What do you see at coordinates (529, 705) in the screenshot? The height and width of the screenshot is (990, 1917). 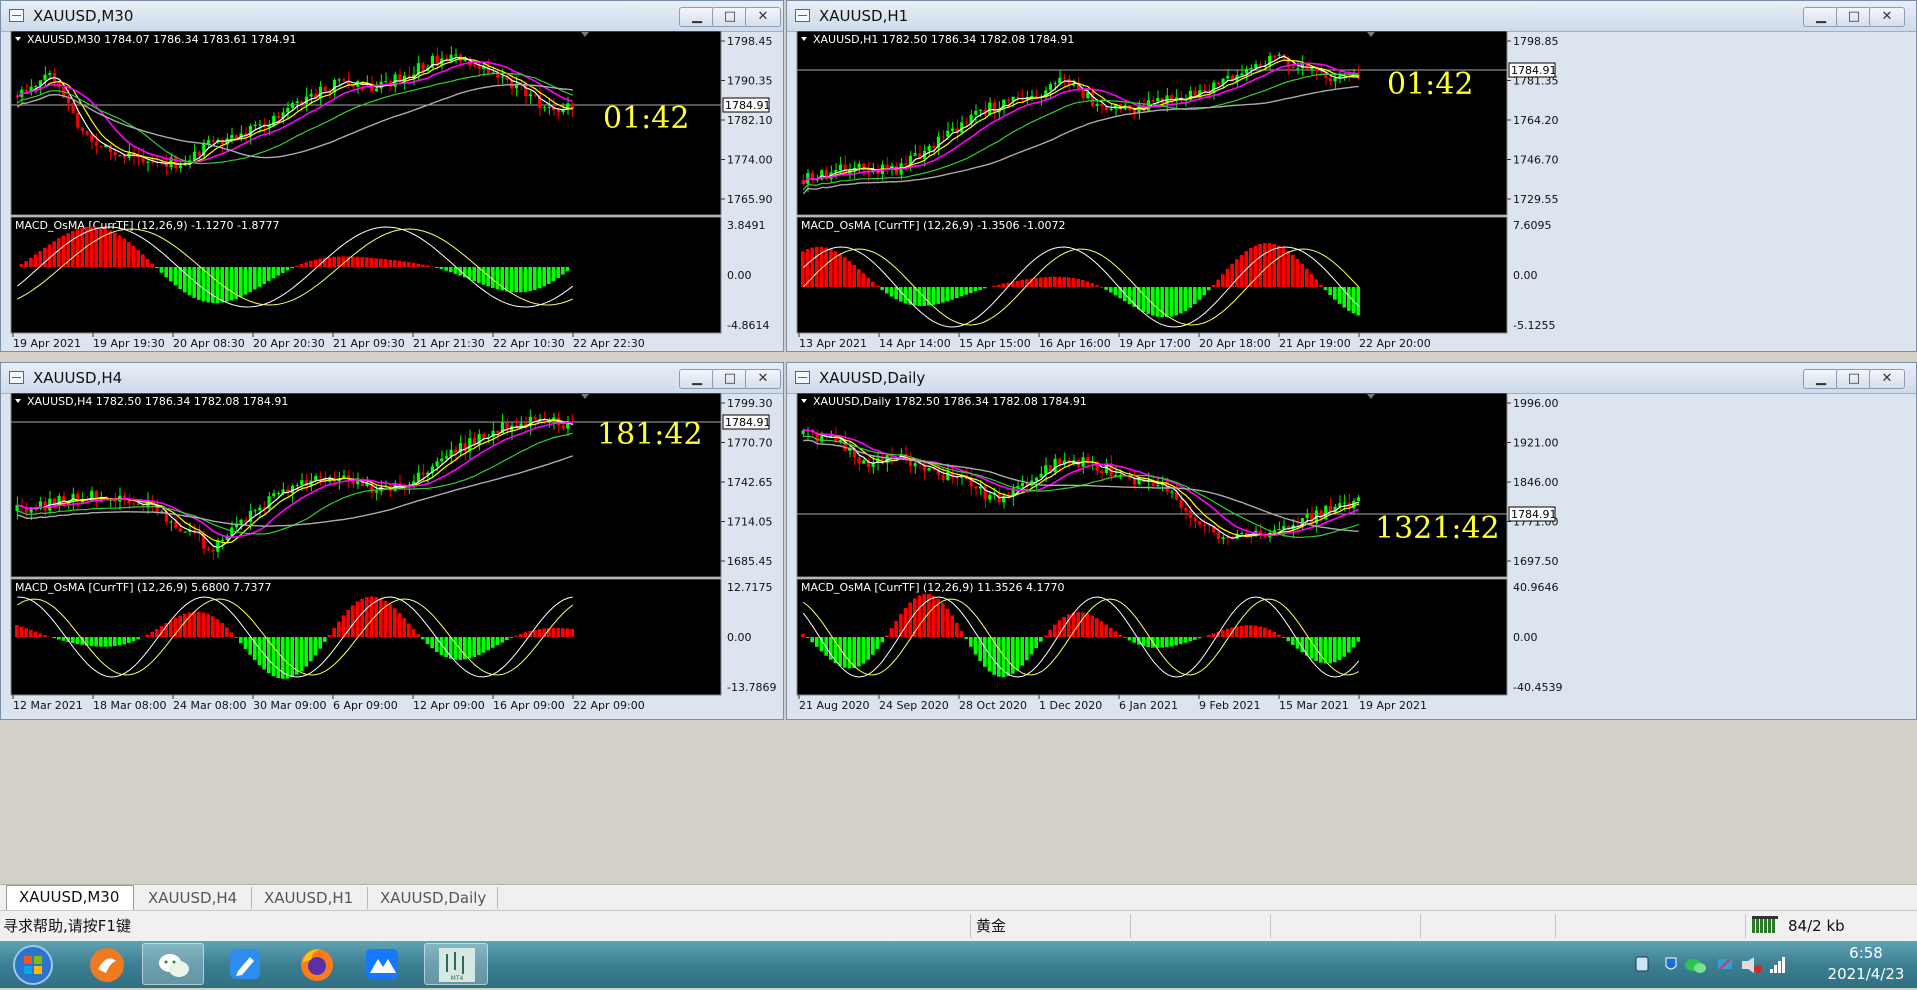 I see `time-tick-label: 16 Apr 09:00` at bounding box center [529, 705].